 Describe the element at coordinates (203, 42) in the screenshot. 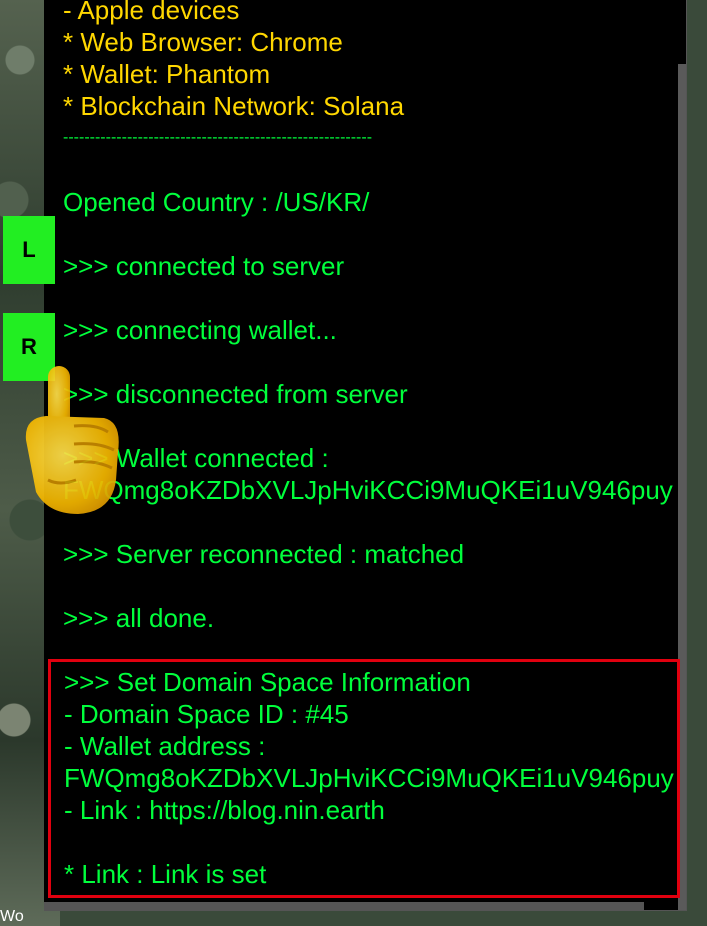

I see `terminal-line: * Web Browser: Chrome` at that location.